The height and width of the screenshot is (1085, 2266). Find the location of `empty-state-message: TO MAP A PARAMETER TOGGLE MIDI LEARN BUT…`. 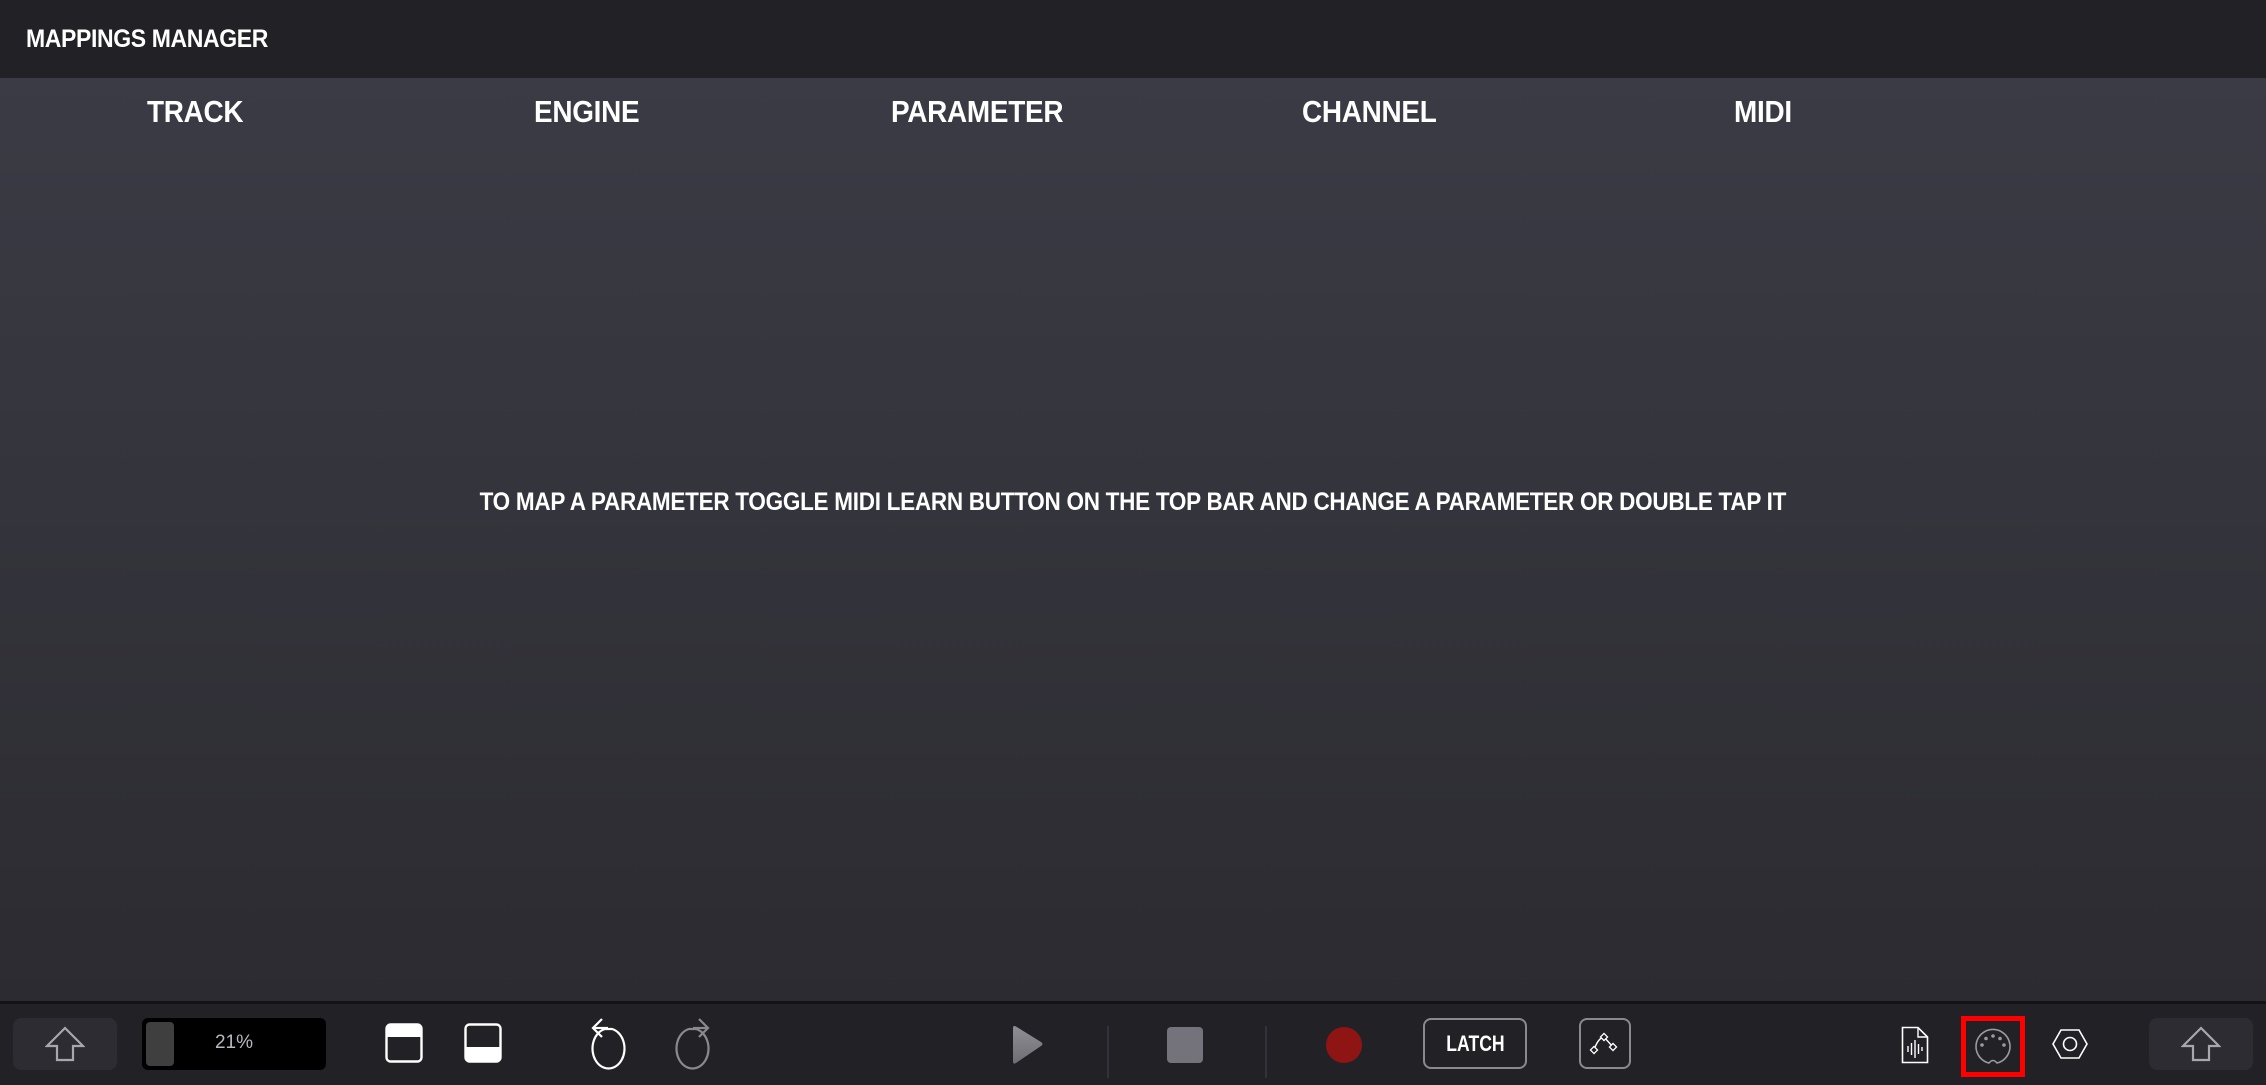

empty-state-message: TO MAP A PARAMETER TOGGLE MIDI LEARN BUT… is located at coordinates (1133, 502).